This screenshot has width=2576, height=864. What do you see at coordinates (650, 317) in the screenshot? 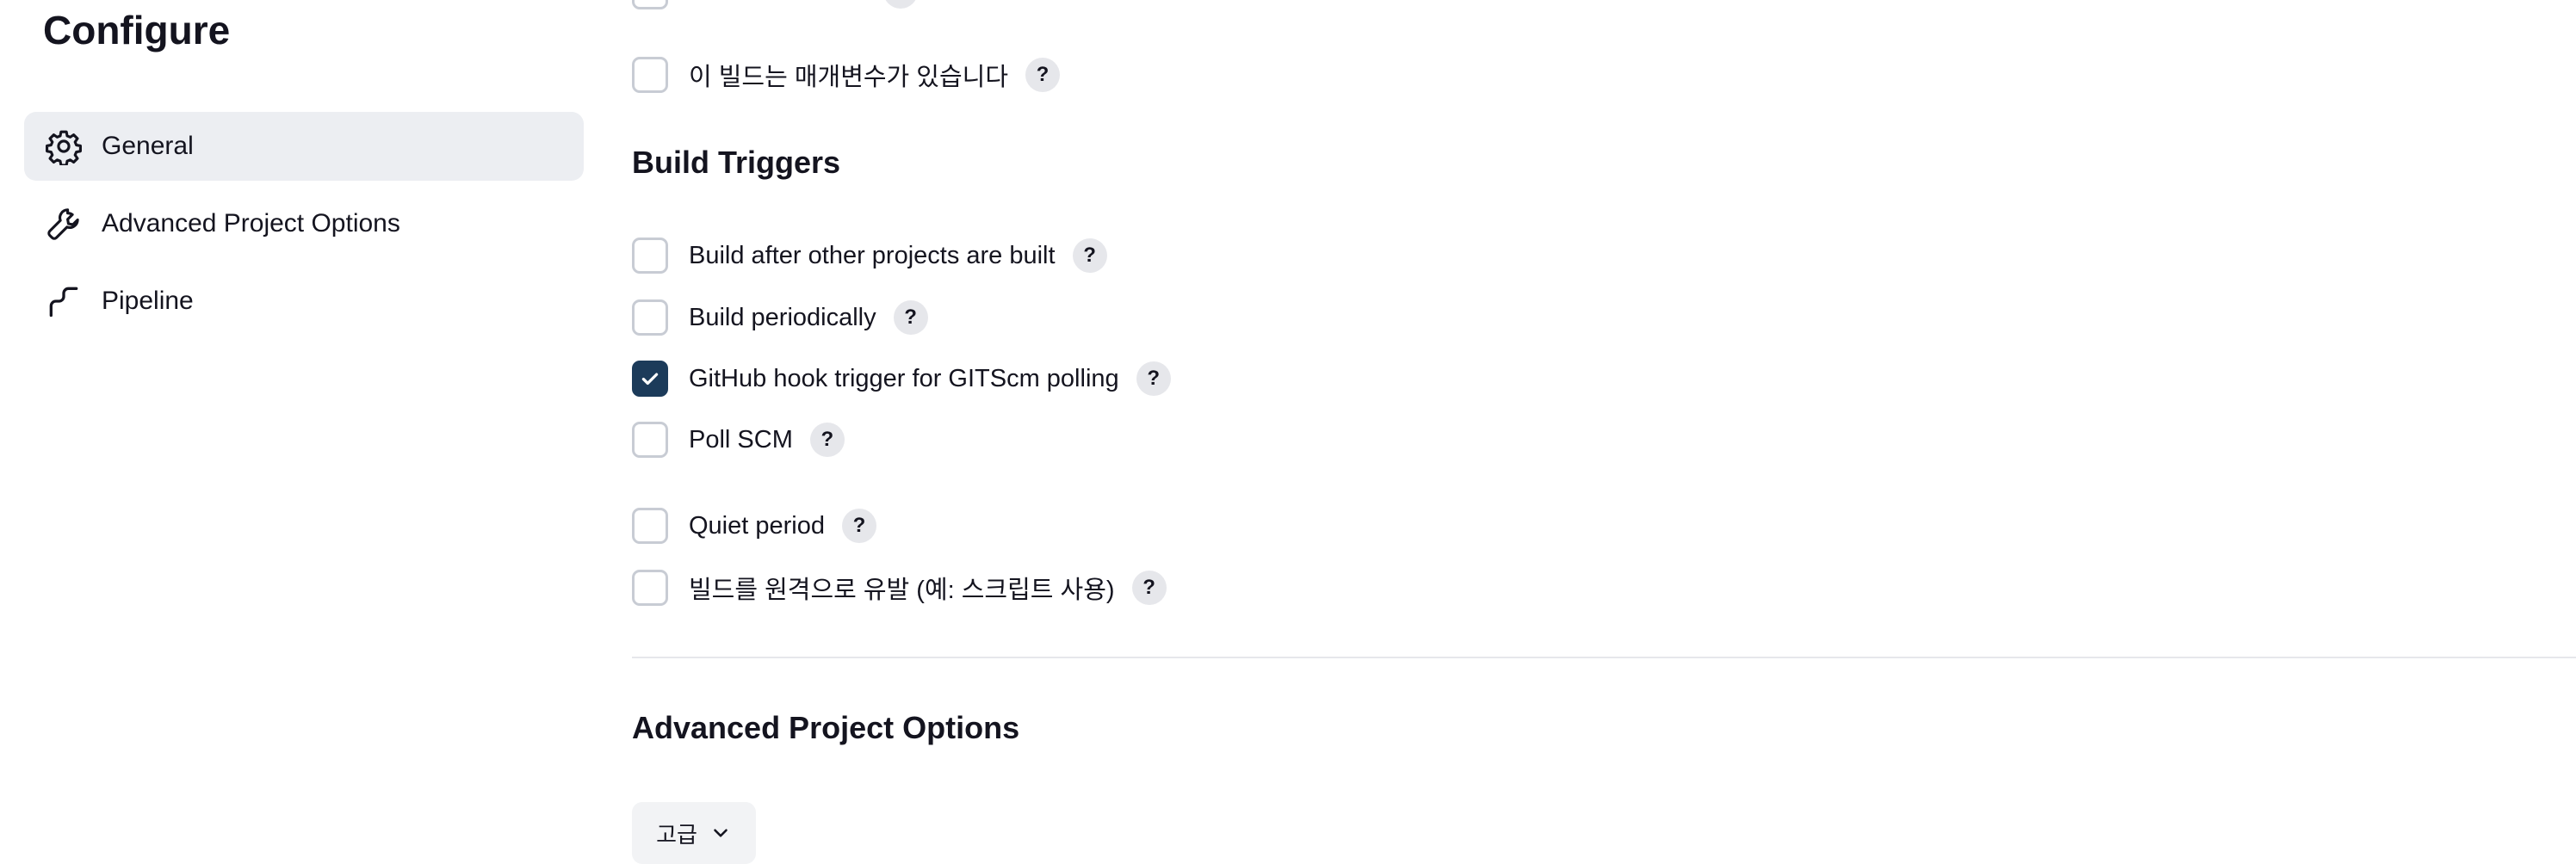
I see `build-periodically-checkbox` at bounding box center [650, 317].